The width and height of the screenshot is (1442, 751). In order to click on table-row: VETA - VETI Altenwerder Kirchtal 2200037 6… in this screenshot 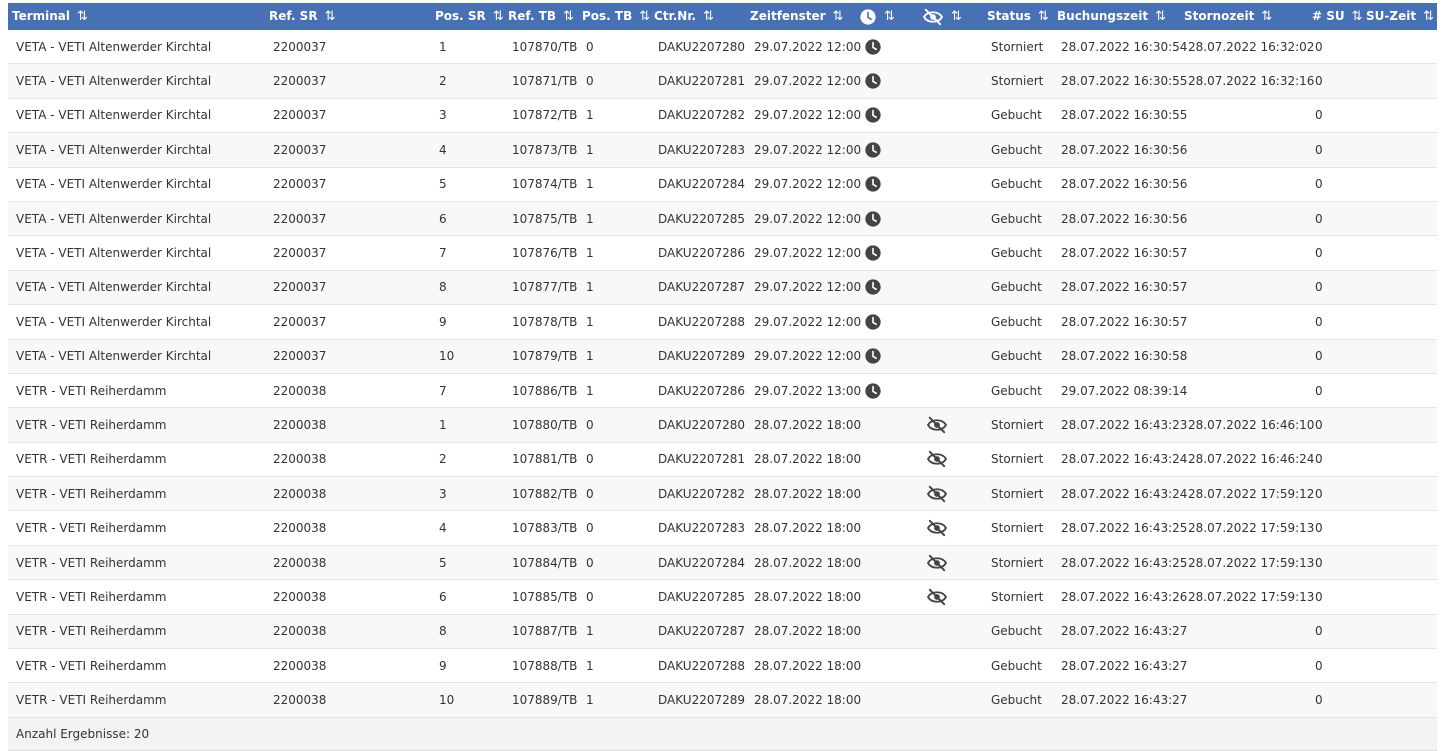, I will do `click(722, 219)`.